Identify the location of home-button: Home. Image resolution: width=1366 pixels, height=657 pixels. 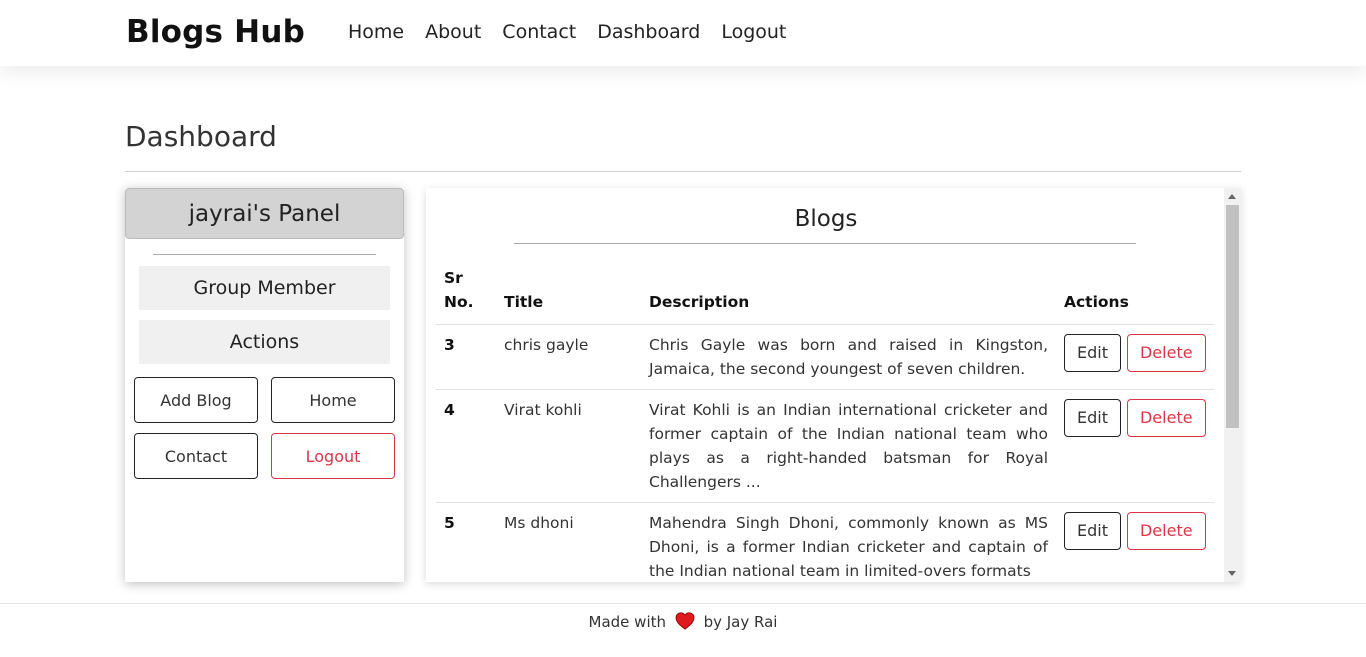
(333, 400).